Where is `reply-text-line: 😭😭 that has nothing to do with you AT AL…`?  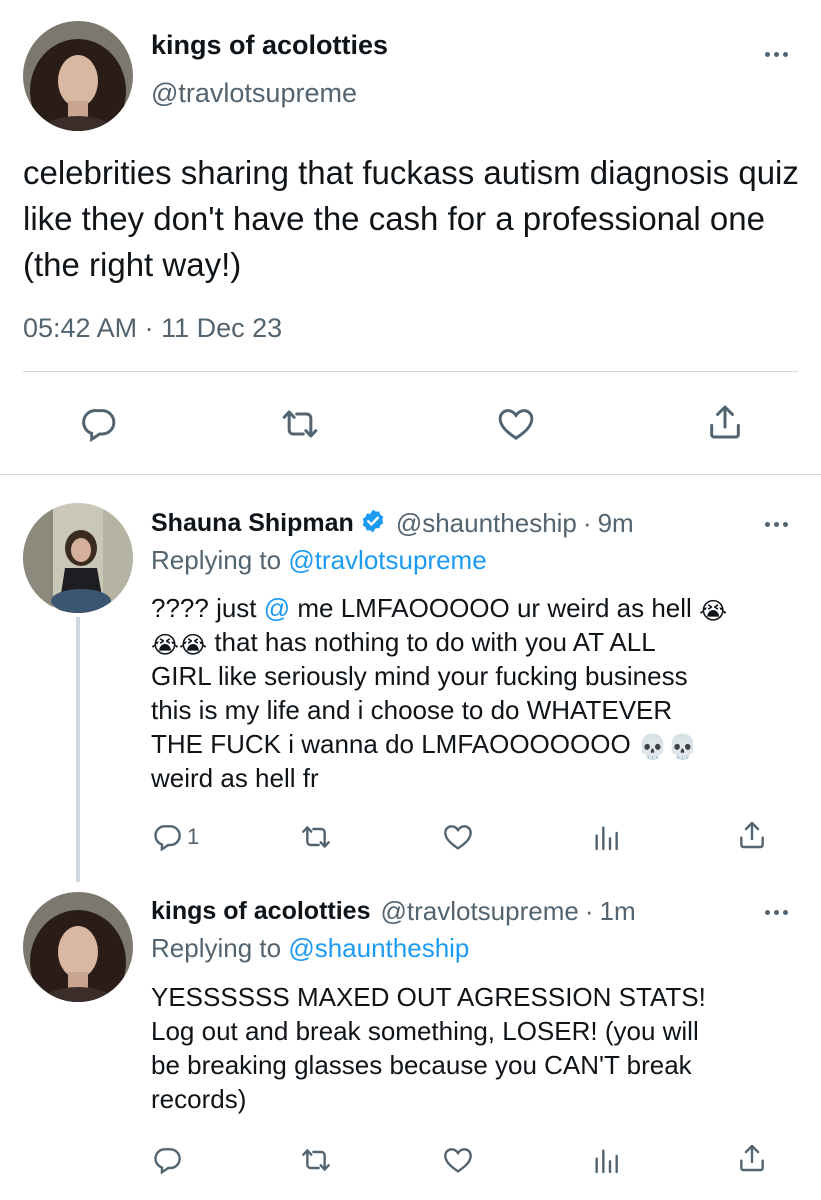 reply-text-line: 😭😭 that has nothing to do with you AT AL… is located at coordinates (403, 643).